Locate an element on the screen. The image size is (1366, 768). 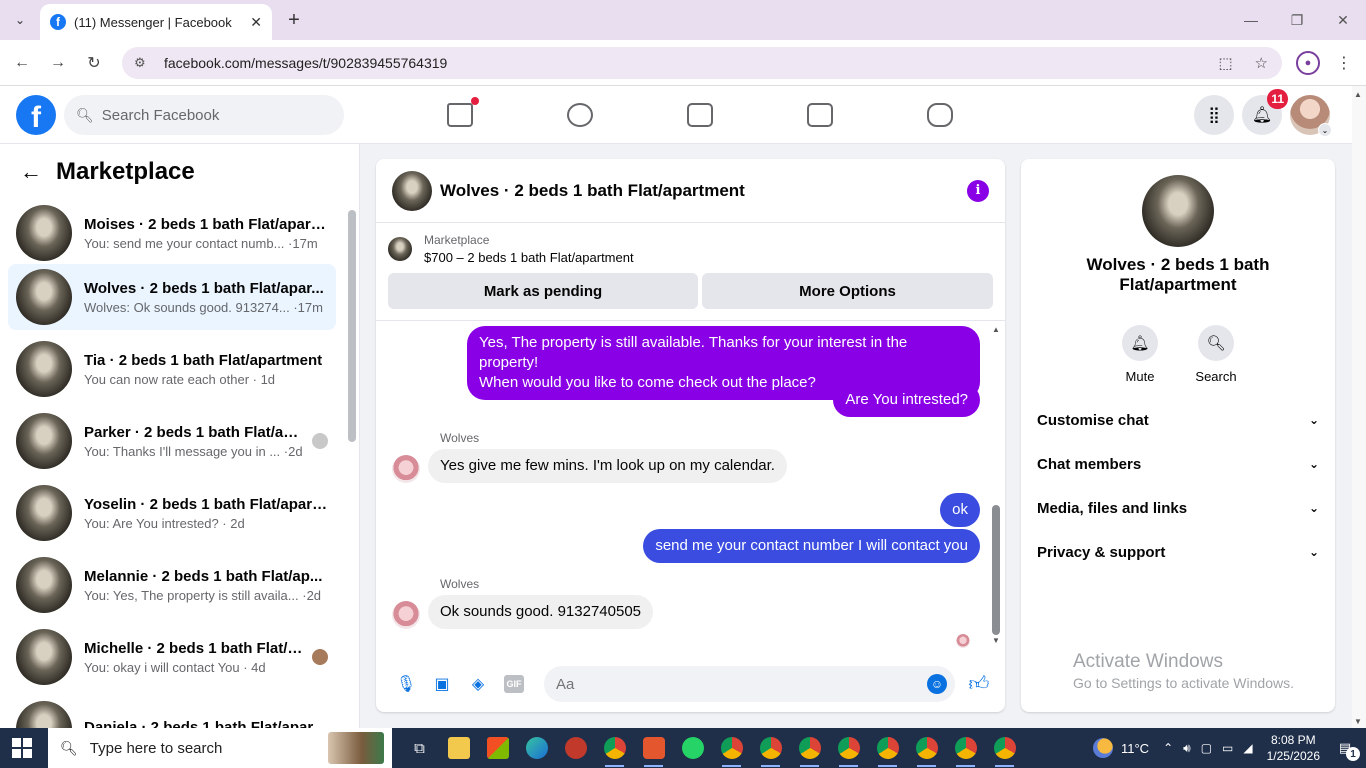
forward-icon: → is located at coordinates (58, 63).